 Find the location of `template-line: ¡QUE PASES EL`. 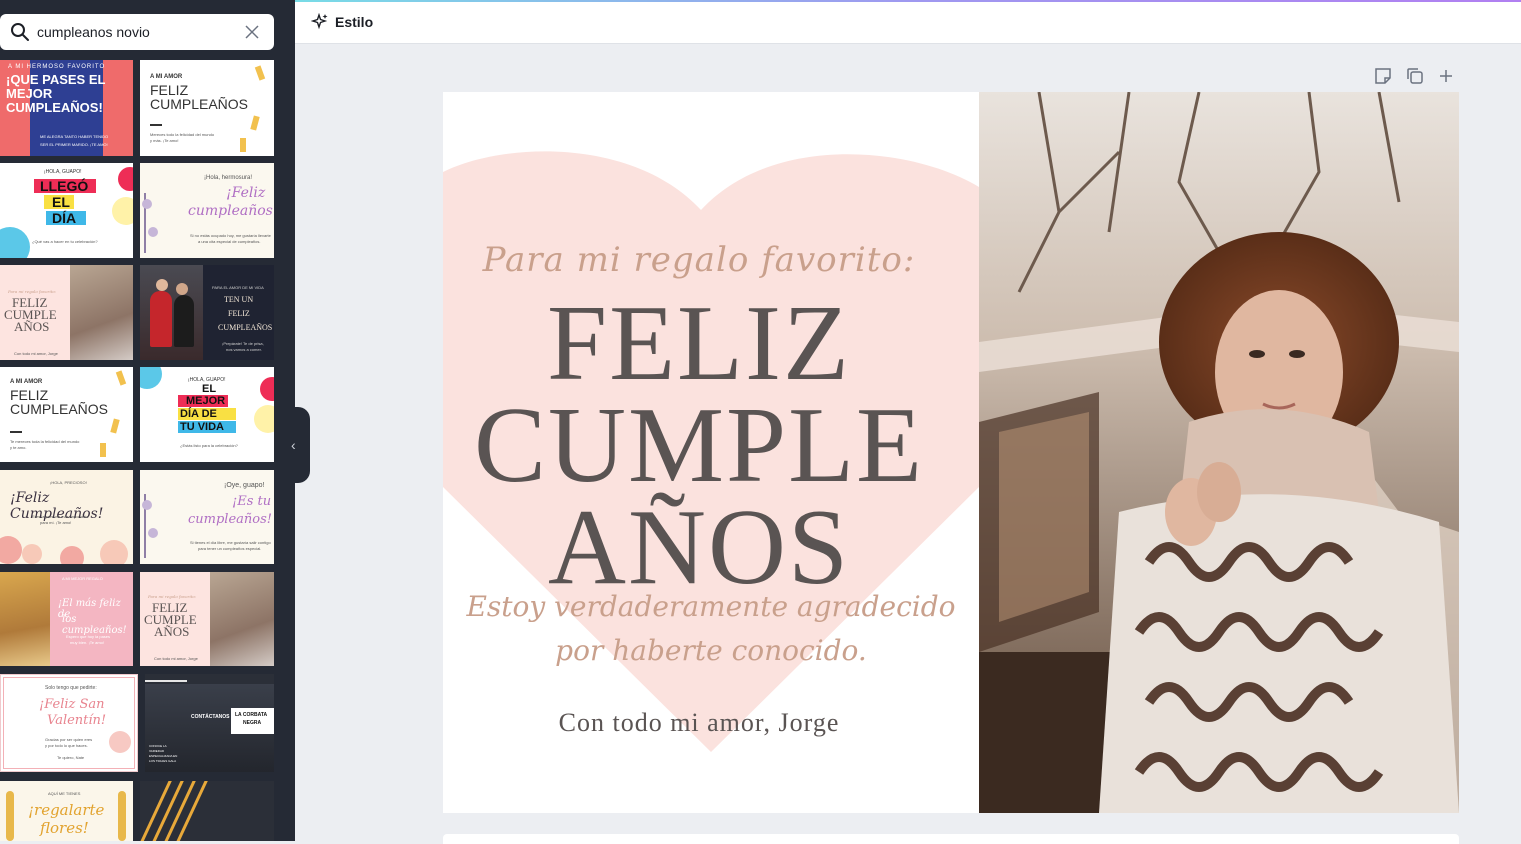

template-line: ¡QUE PASES EL is located at coordinates (56, 79).